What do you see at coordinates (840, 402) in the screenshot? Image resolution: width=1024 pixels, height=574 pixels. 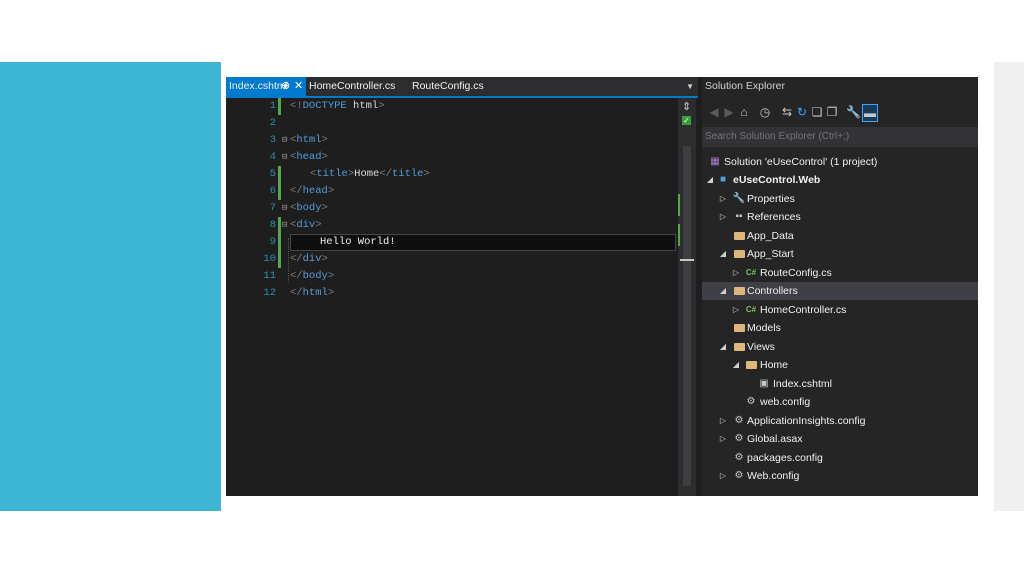 I see `tree-node-views-web-config: ⚙ web.config` at bounding box center [840, 402].